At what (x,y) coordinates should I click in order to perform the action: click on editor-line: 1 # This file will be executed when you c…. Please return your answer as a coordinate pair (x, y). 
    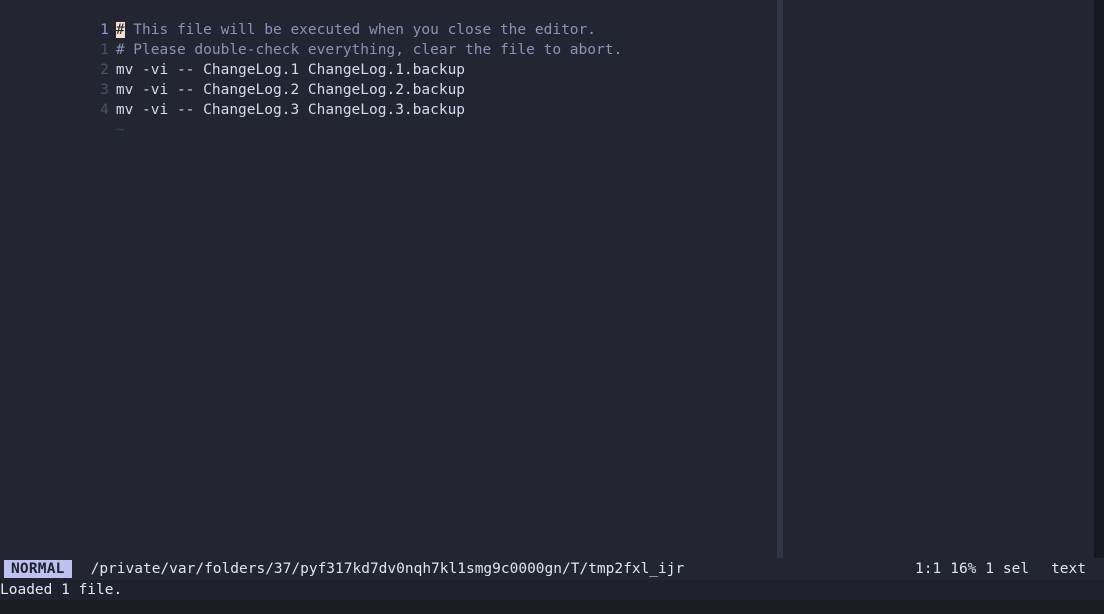
    Looking at the image, I should click on (552, 19).